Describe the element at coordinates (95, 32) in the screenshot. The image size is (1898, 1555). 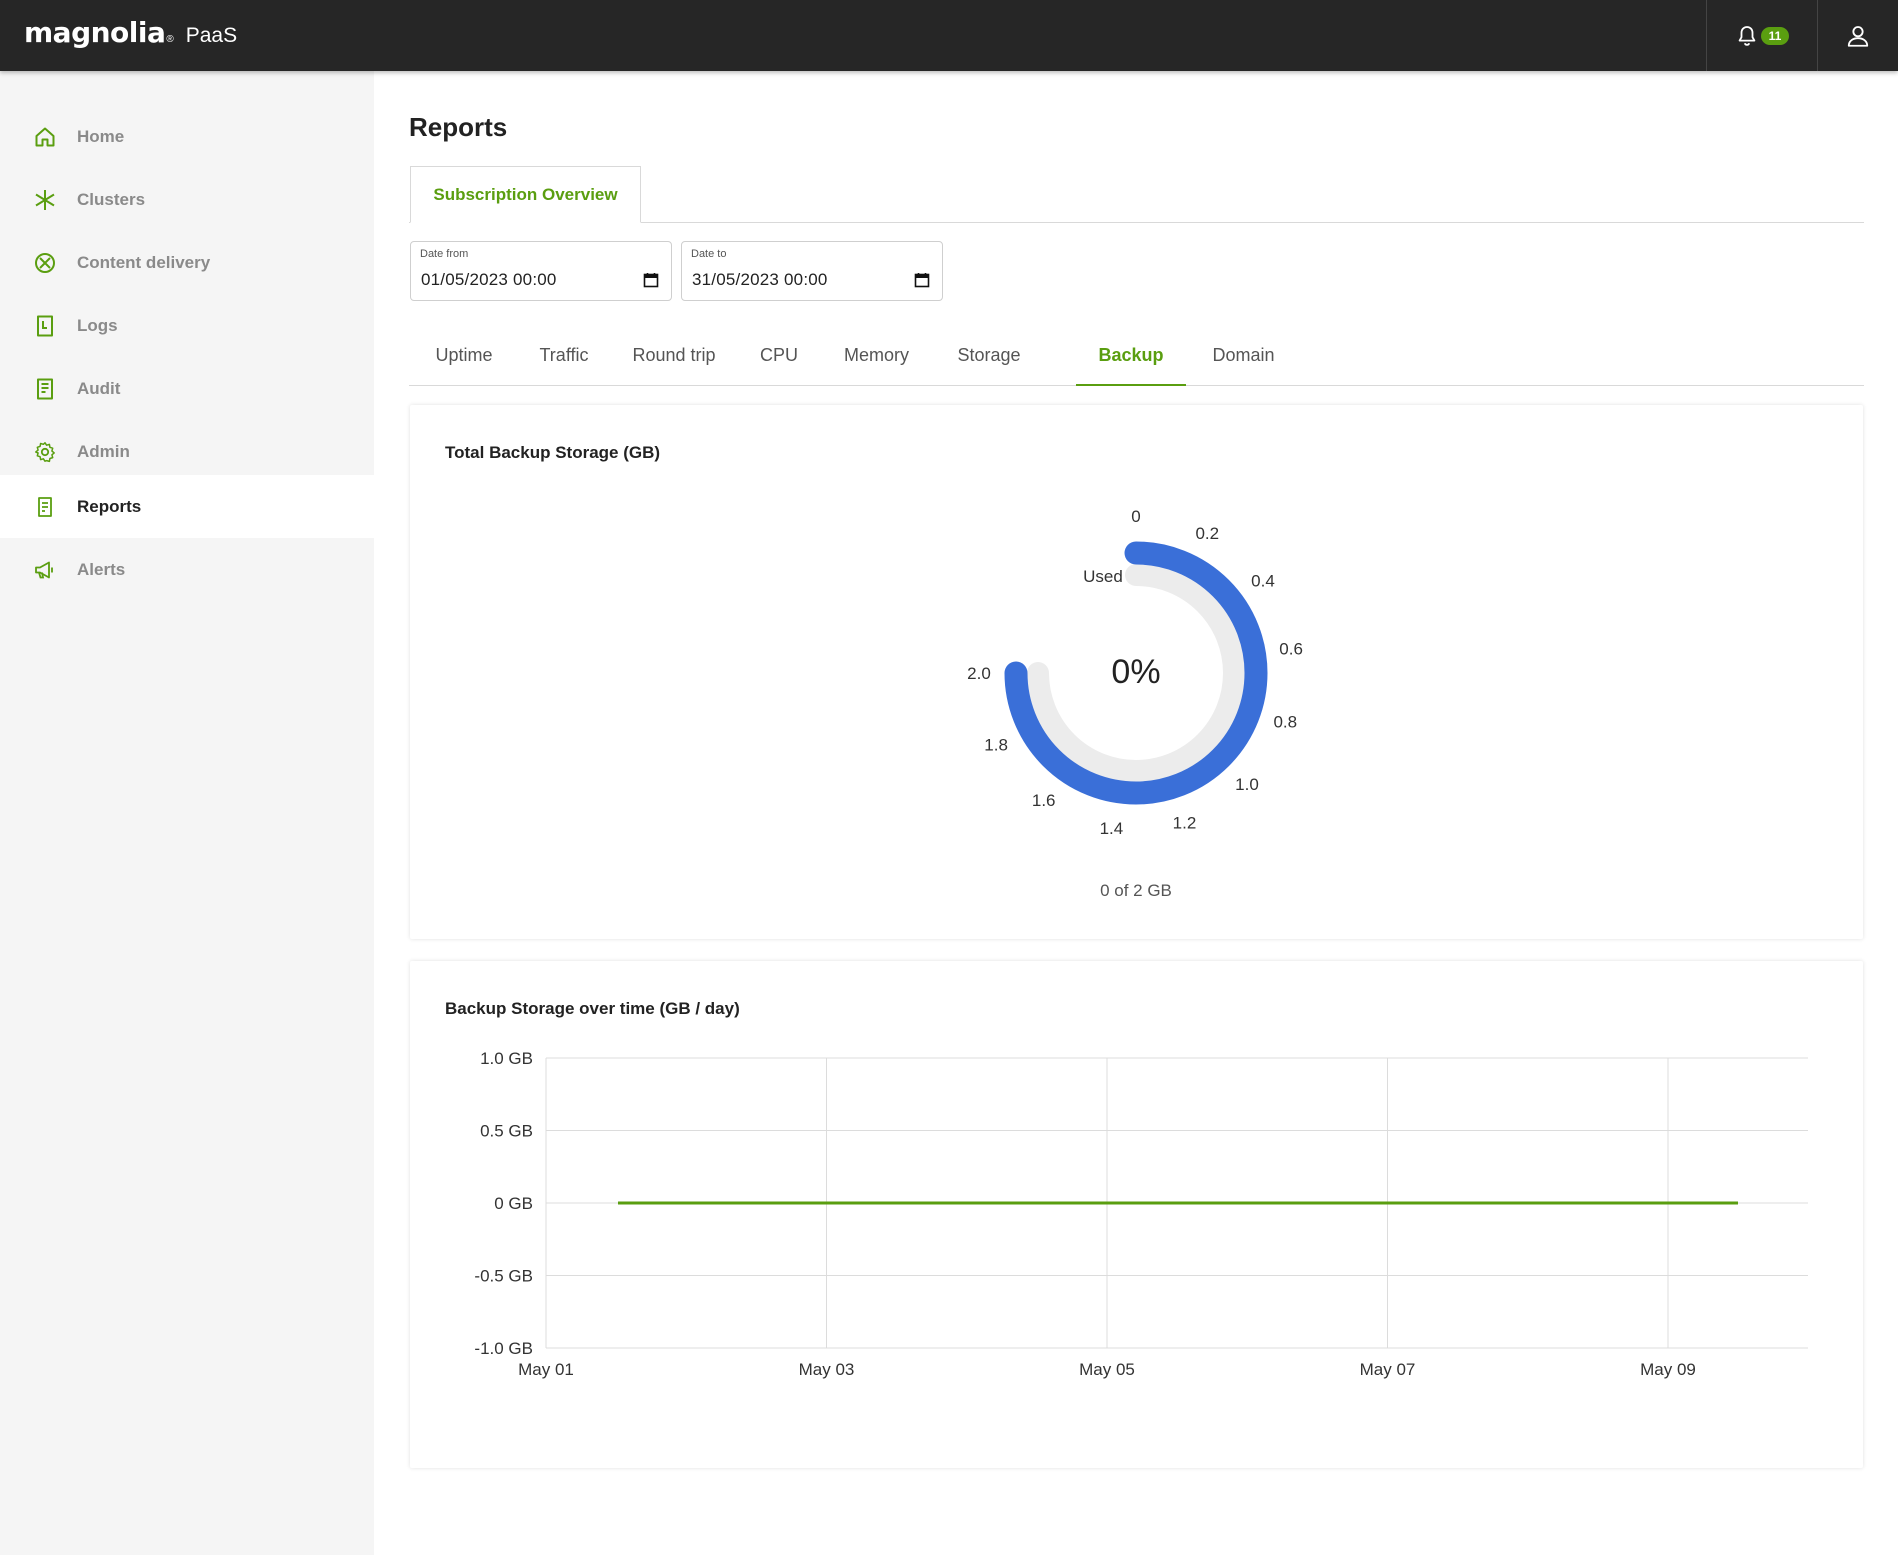
I see `brand-name: magnolia` at that location.